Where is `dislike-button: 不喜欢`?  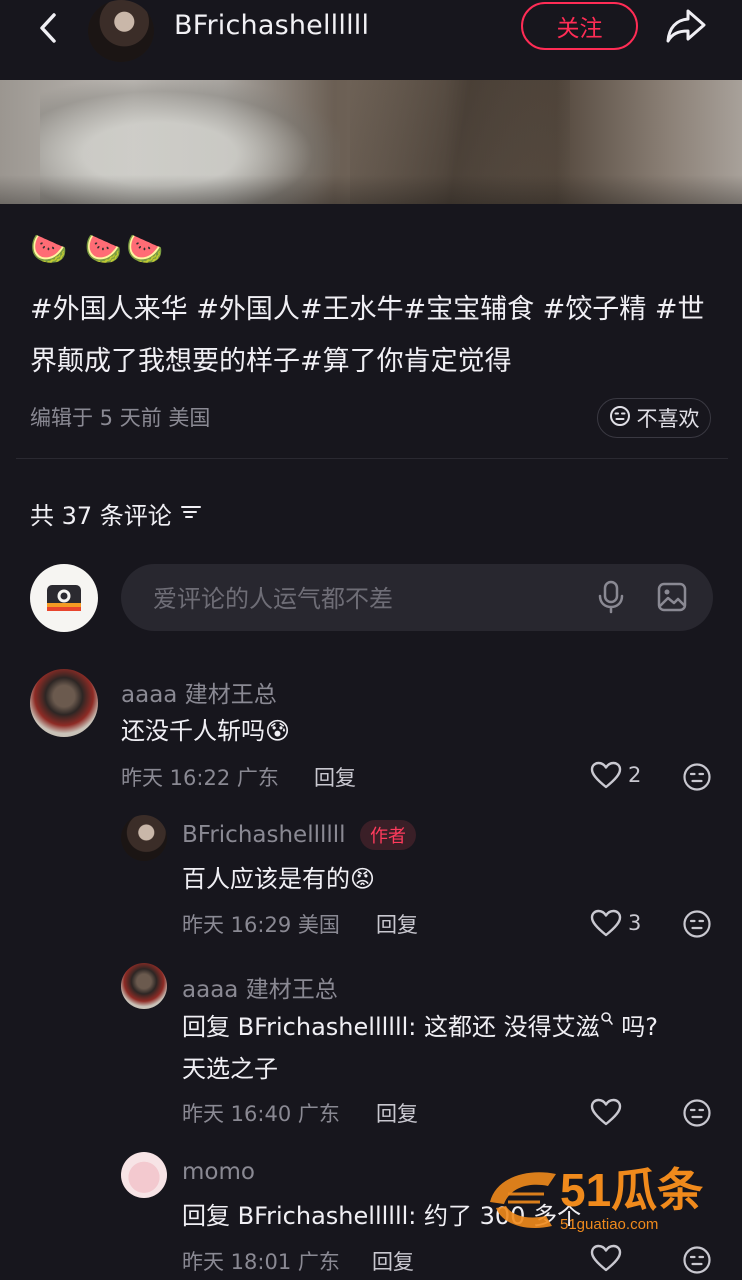 dislike-button: 不喜欢 is located at coordinates (654, 418).